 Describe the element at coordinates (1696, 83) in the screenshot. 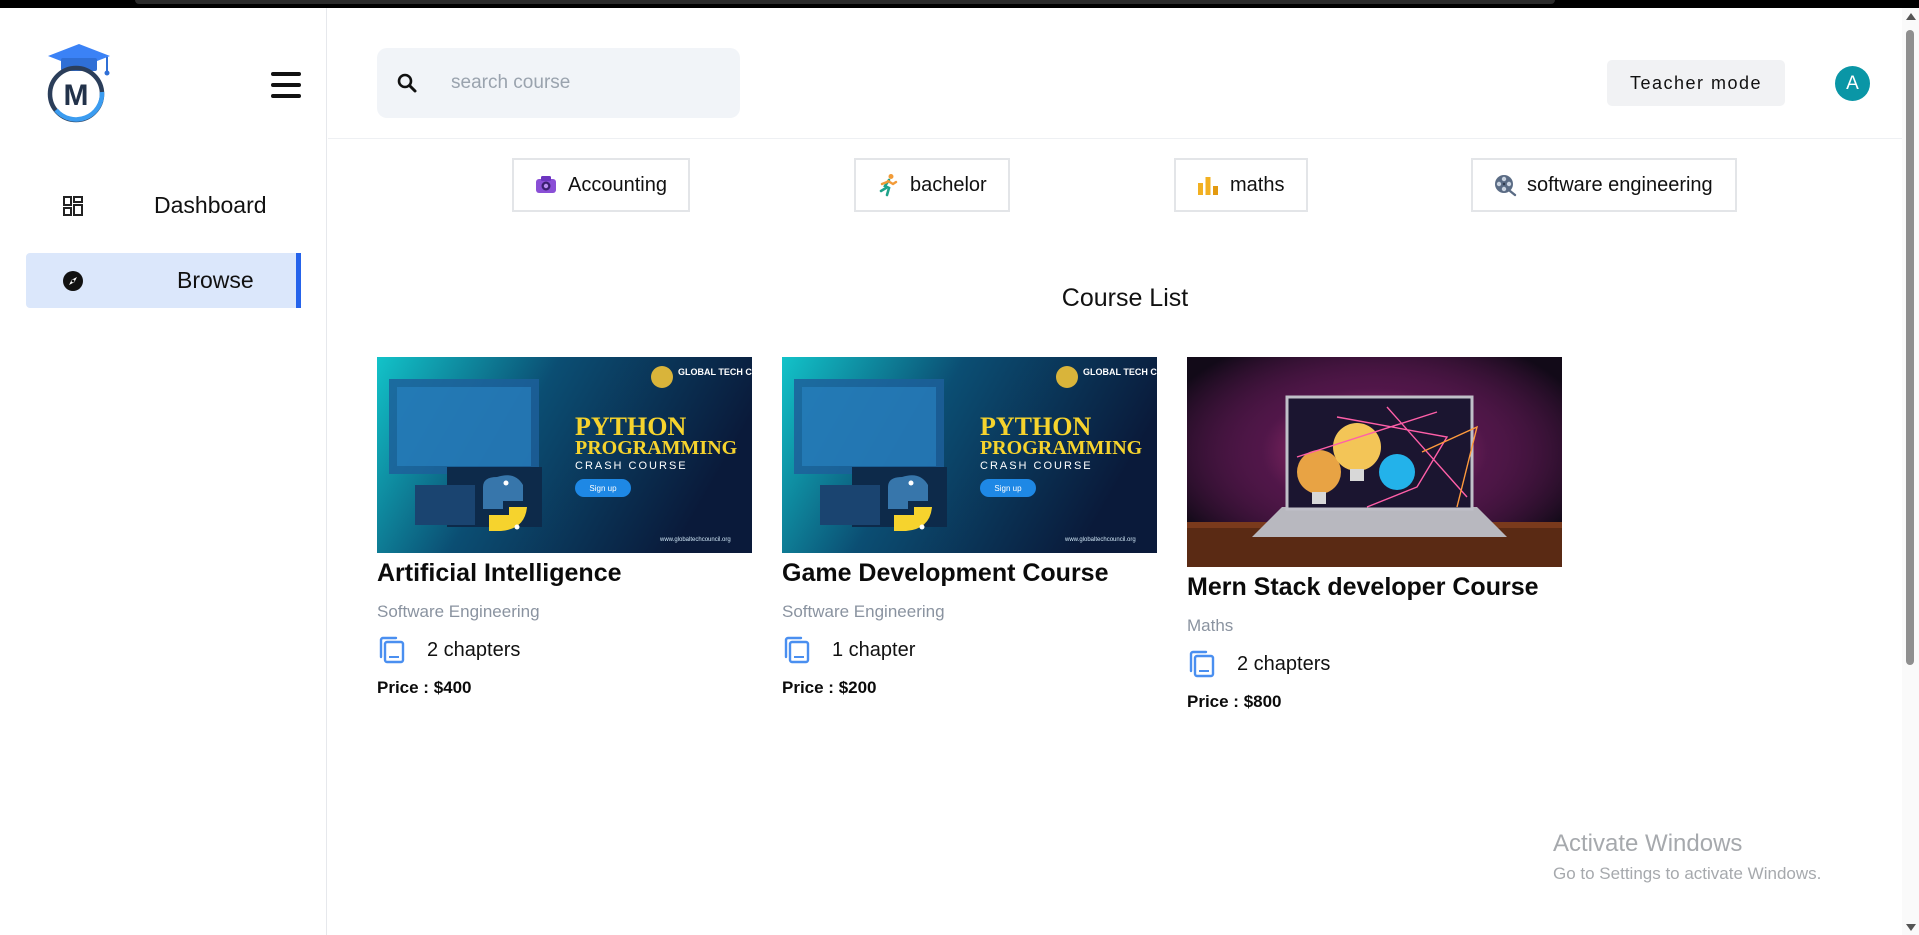

I see `teacher-mode-button: Teacher mode` at that location.